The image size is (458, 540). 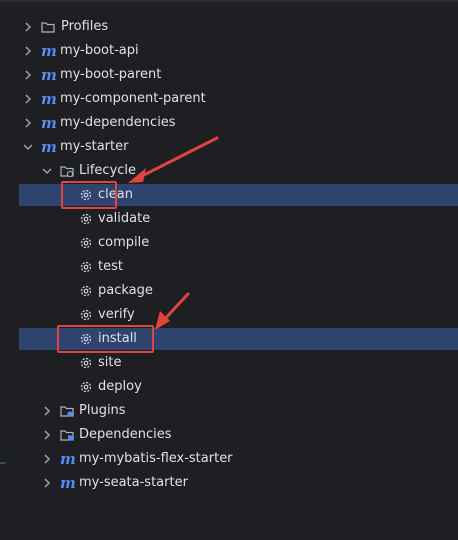 What do you see at coordinates (111, 74) in the screenshot?
I see `tree-node-label: my-boot-parent` at bounding box center [111, 74].